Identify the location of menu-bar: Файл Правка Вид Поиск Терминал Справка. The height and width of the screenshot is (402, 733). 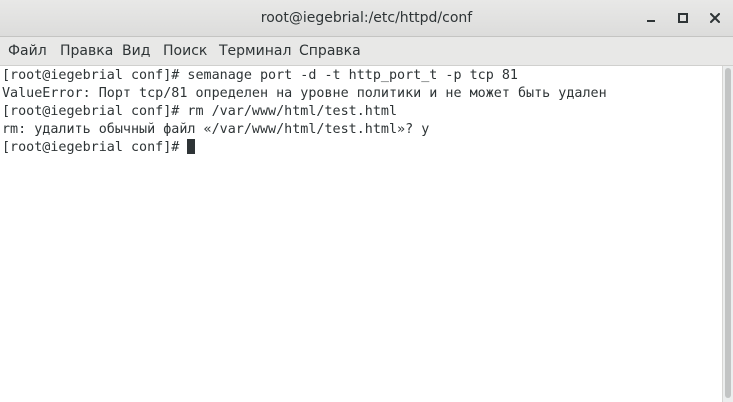
(366, 51).